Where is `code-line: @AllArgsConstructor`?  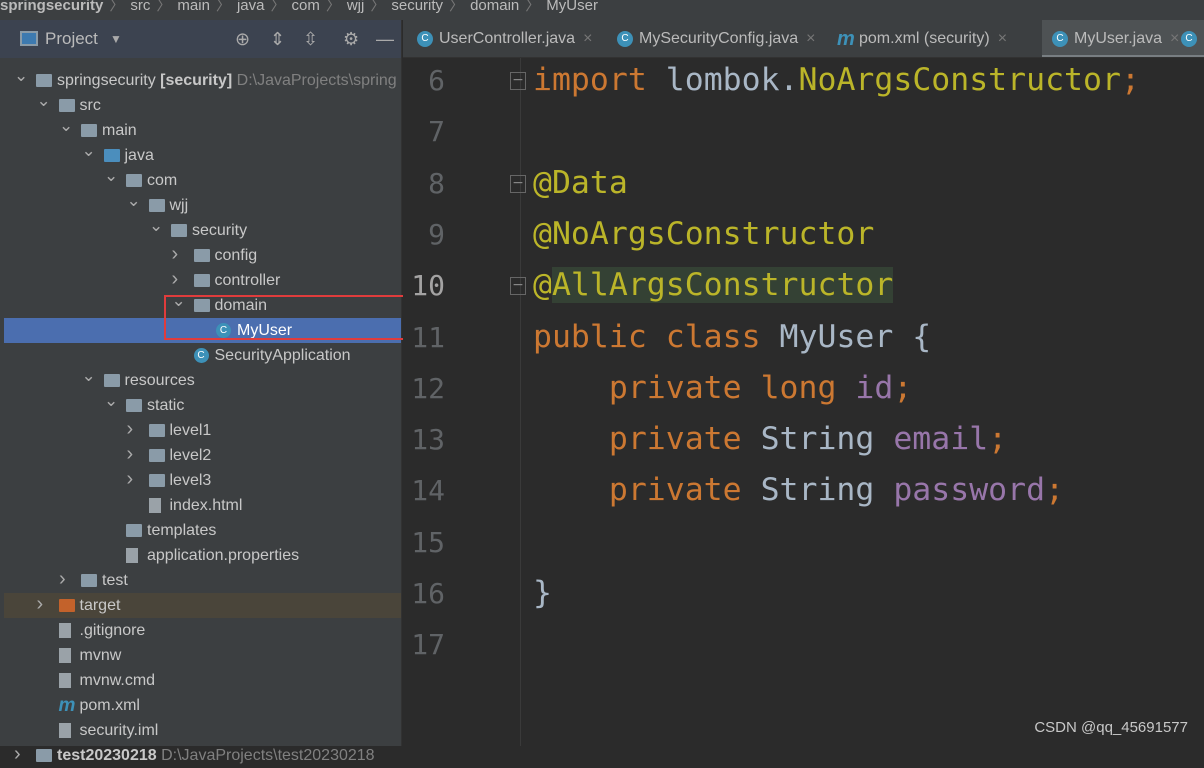 code-line: @AllArgsConstructor is located at coordinates (713, 285).